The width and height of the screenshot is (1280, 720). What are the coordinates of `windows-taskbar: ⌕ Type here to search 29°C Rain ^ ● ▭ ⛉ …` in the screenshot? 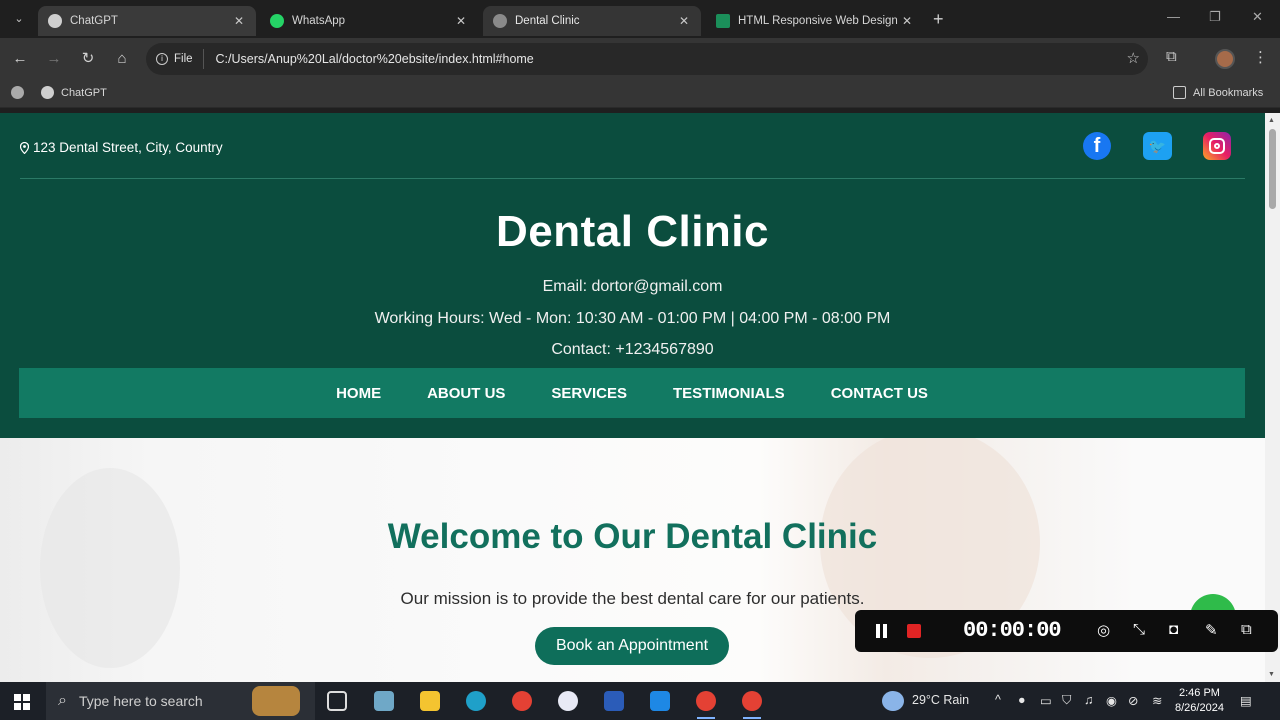 It's located at (640, 701).